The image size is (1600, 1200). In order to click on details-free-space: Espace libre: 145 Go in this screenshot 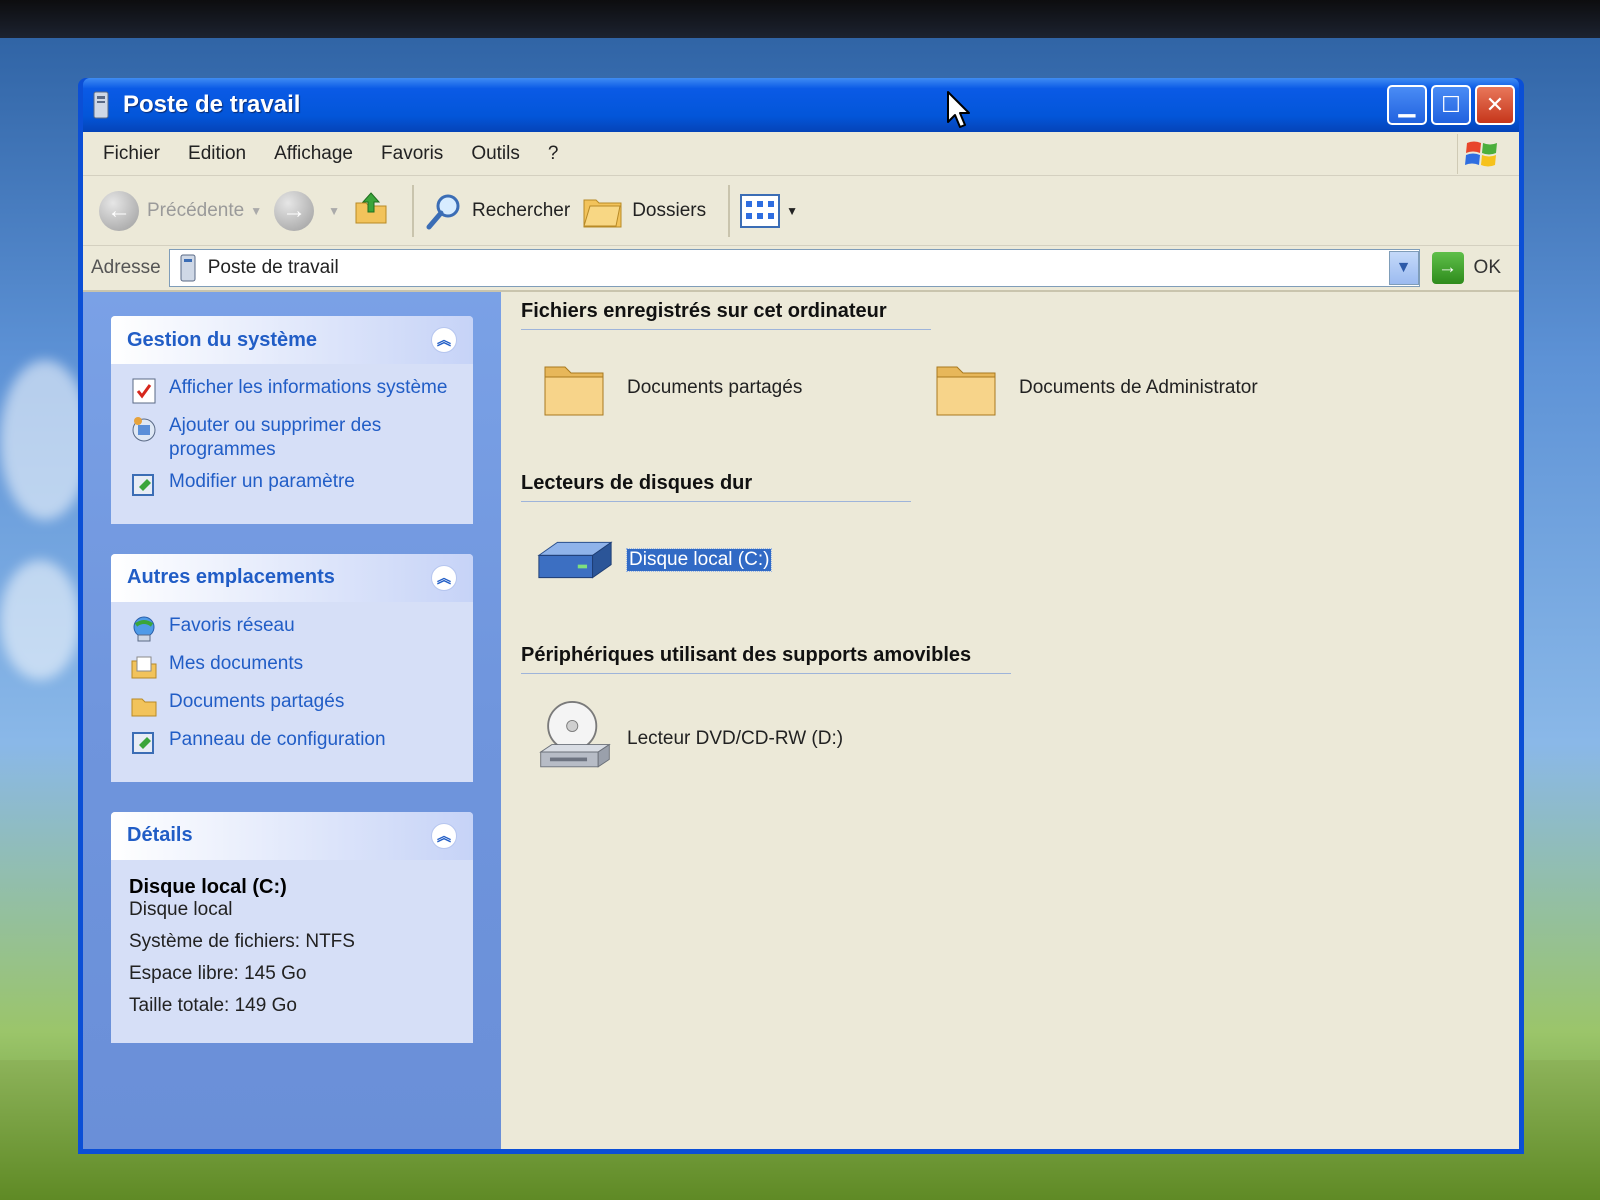, I will do `click(218, 973)`.